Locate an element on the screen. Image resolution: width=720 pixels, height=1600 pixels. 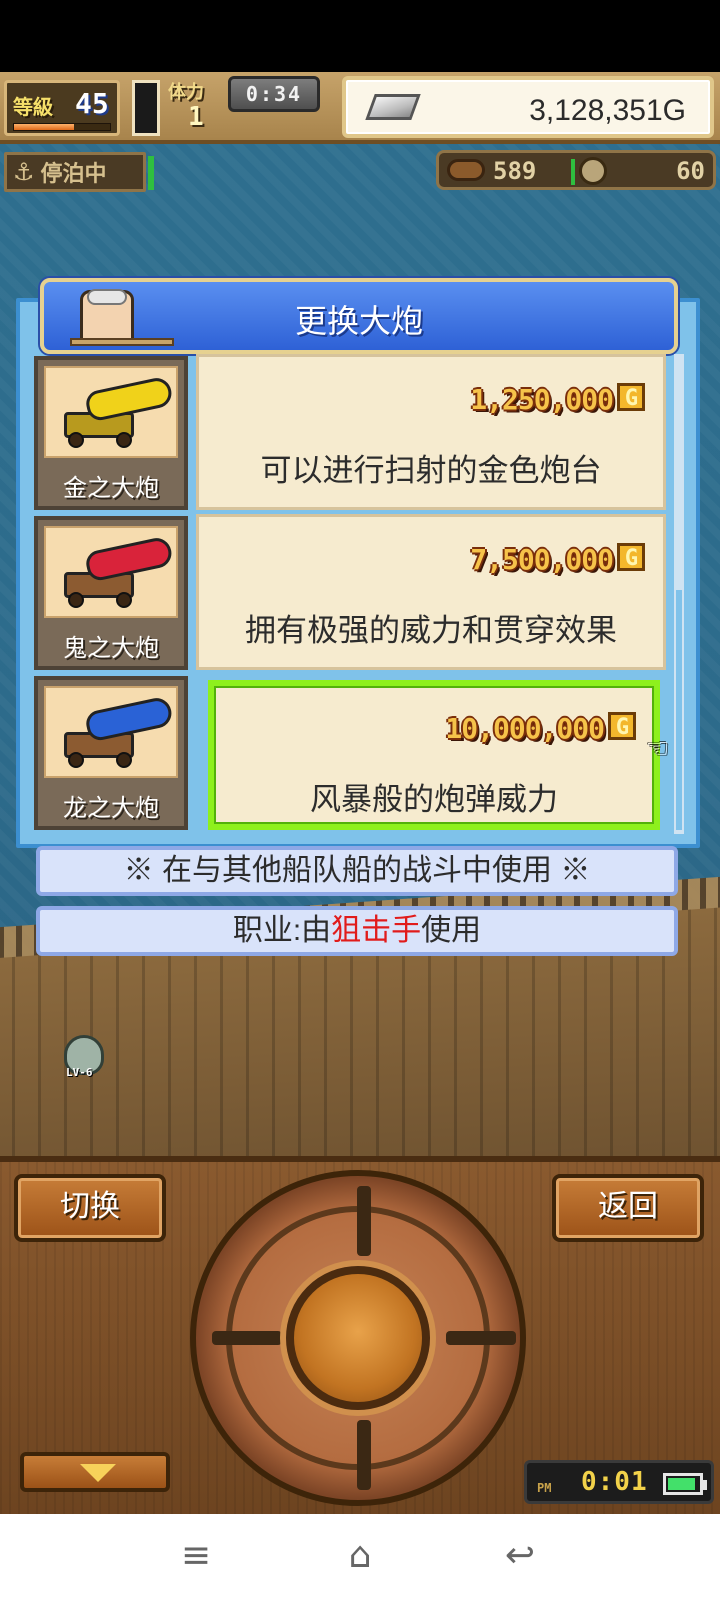
game-clock: PM 0:01 is located at coordinates (619, 1482).